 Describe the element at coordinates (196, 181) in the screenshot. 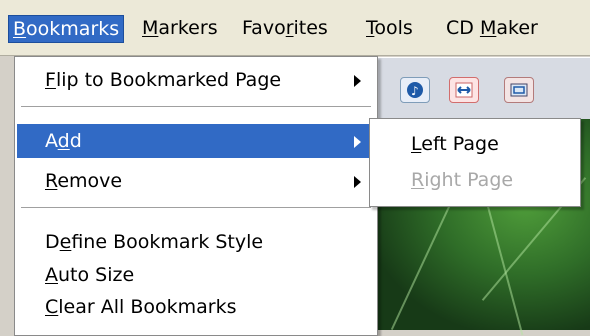

I see `menu-item-remove: Remove` at that location.